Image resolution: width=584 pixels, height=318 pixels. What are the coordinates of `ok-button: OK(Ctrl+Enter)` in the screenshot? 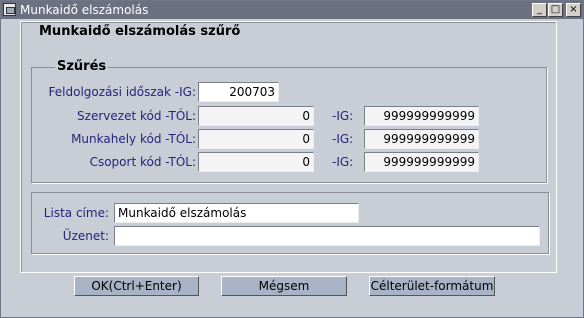 It's located at (136, 286).